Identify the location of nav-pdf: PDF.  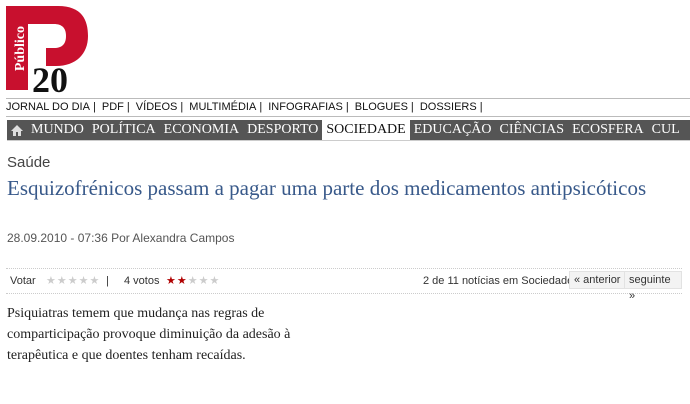
(113, 107).